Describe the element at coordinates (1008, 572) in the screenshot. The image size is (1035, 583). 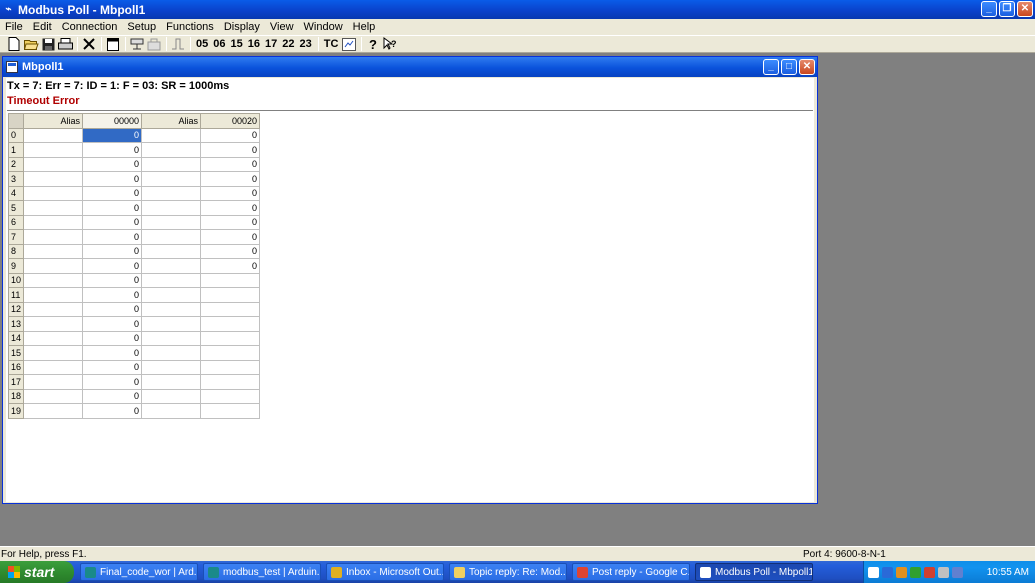
I see `clock: 10:55 AM` at that location.